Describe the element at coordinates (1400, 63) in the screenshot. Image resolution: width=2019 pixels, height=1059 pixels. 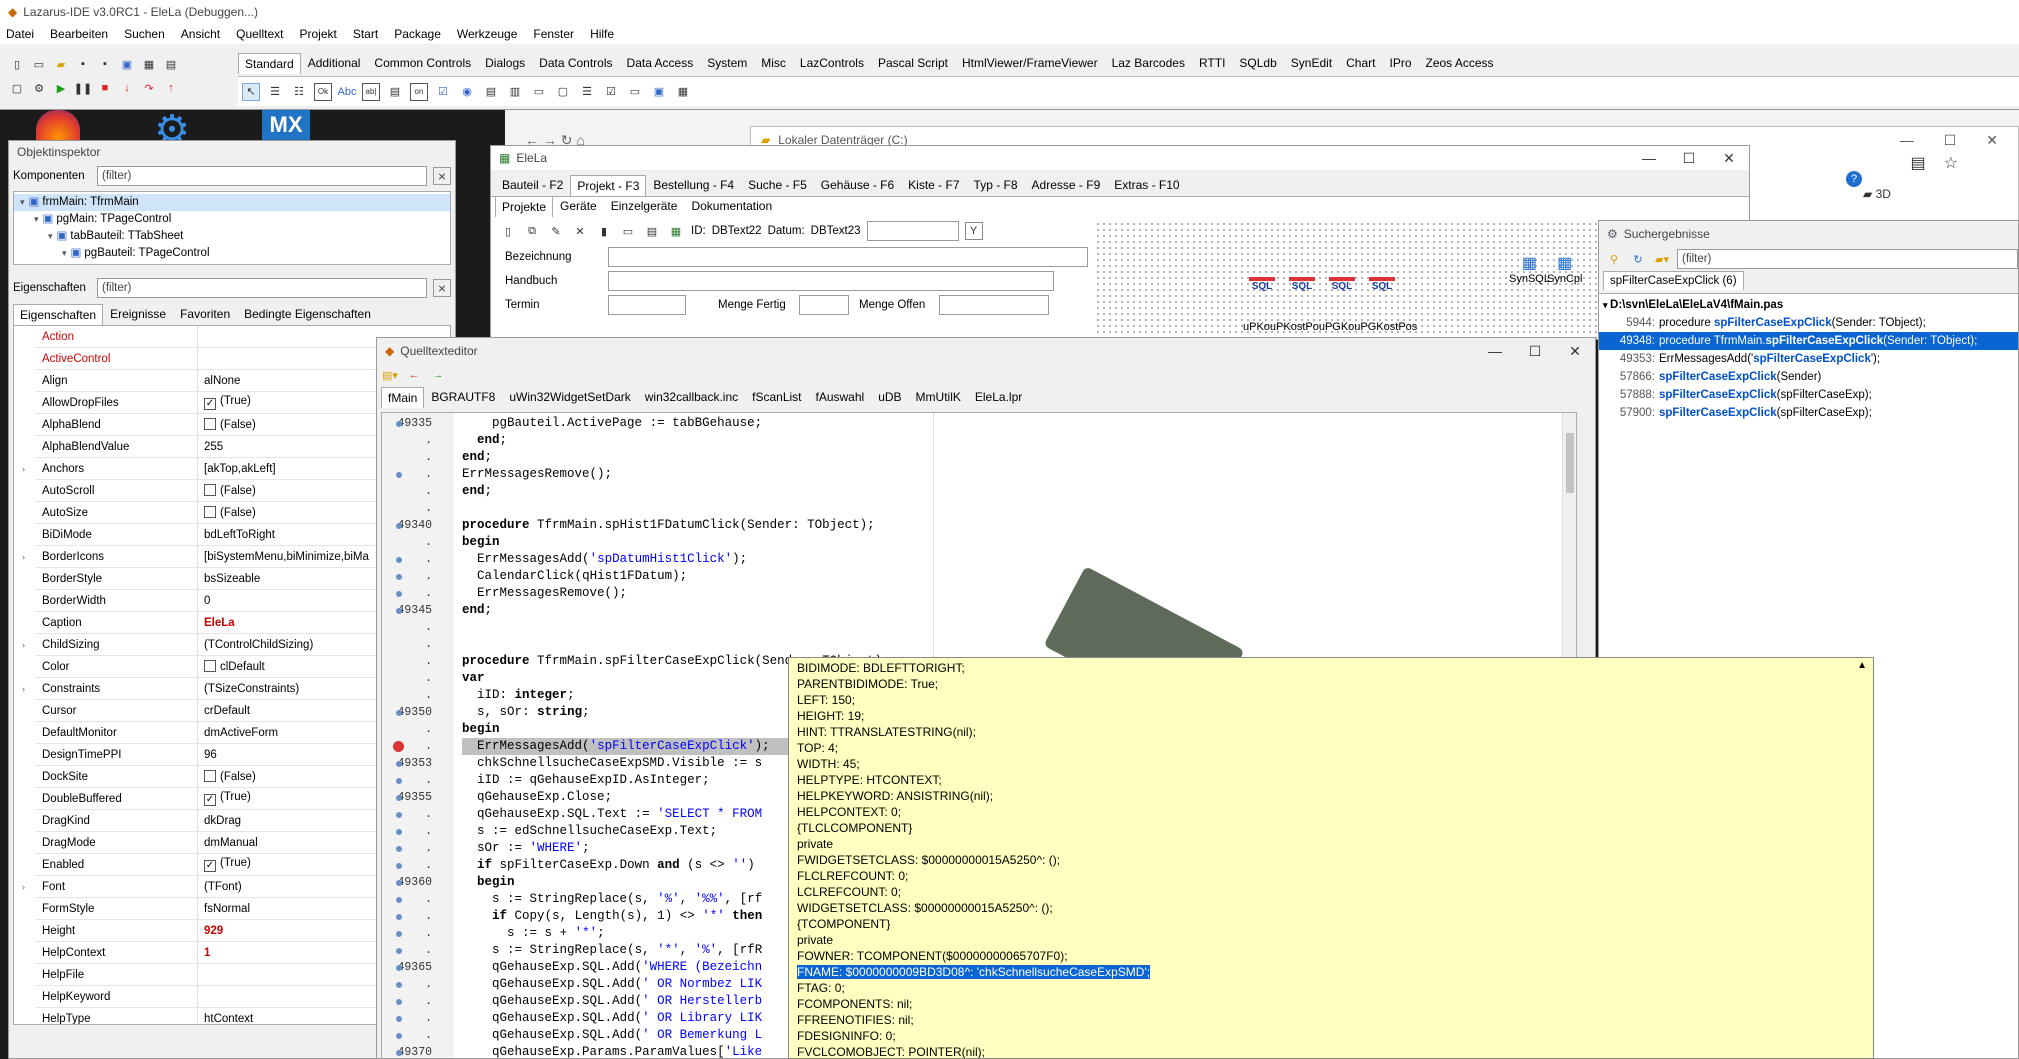
I see `palette-tab-ipro: IPro` at that location.